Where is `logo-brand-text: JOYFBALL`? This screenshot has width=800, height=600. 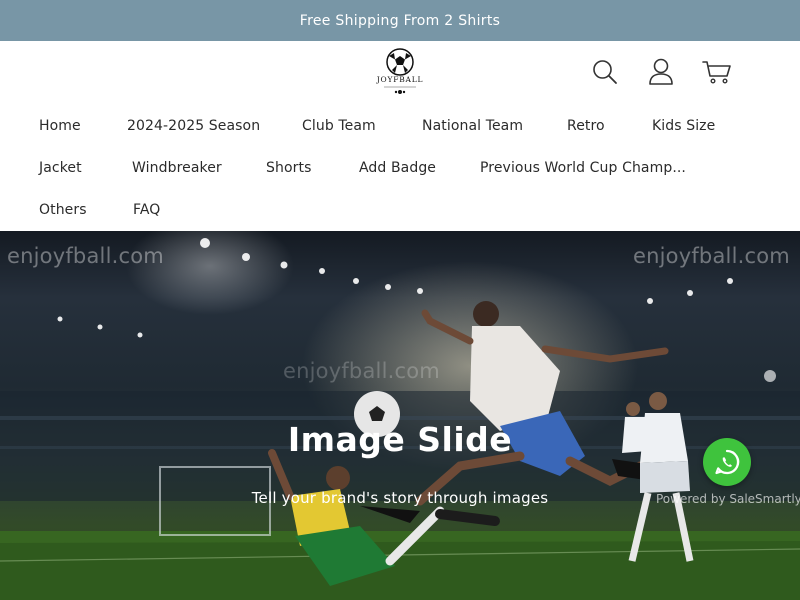
logo-brand-text: JOYFBALL is located at coordinates (400, 79).